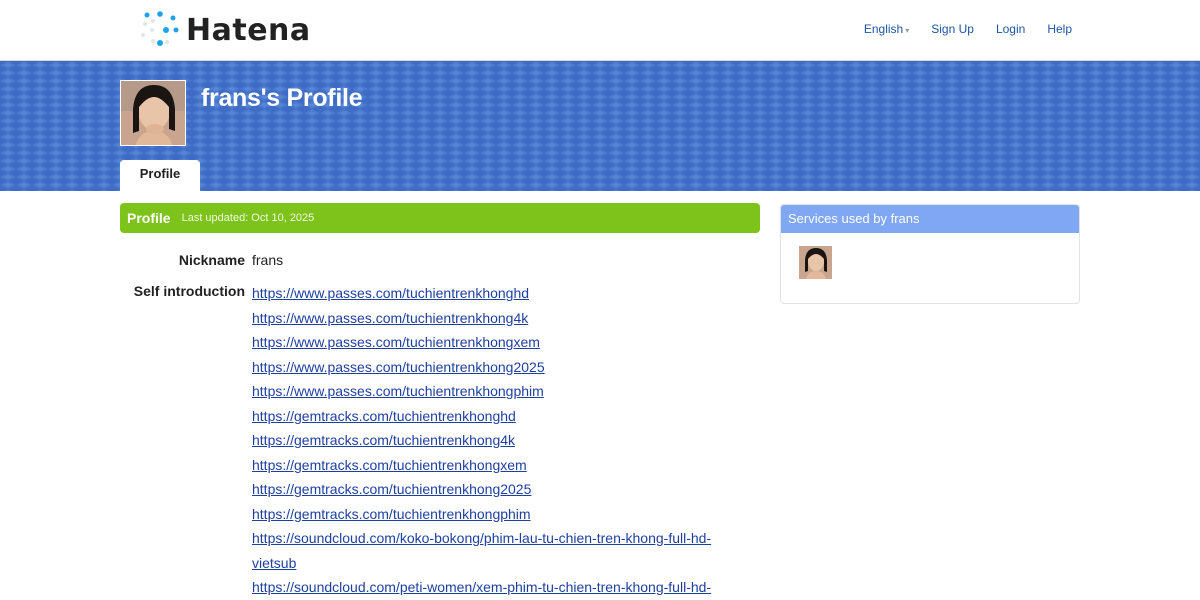  Describe the element at coordinates (907, 30) in the screenshot. I see `chevron-down-icon: ▾` at that location.